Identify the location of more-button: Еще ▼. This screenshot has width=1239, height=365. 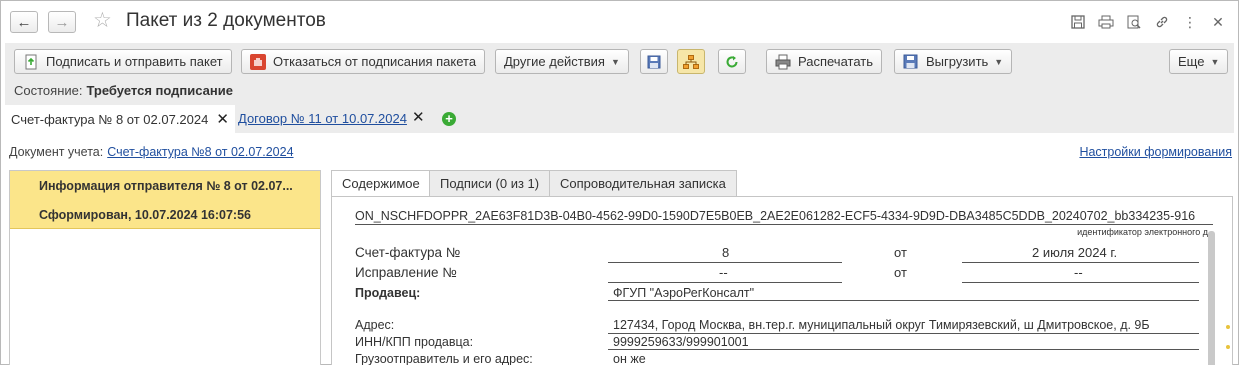
(1199, 61).